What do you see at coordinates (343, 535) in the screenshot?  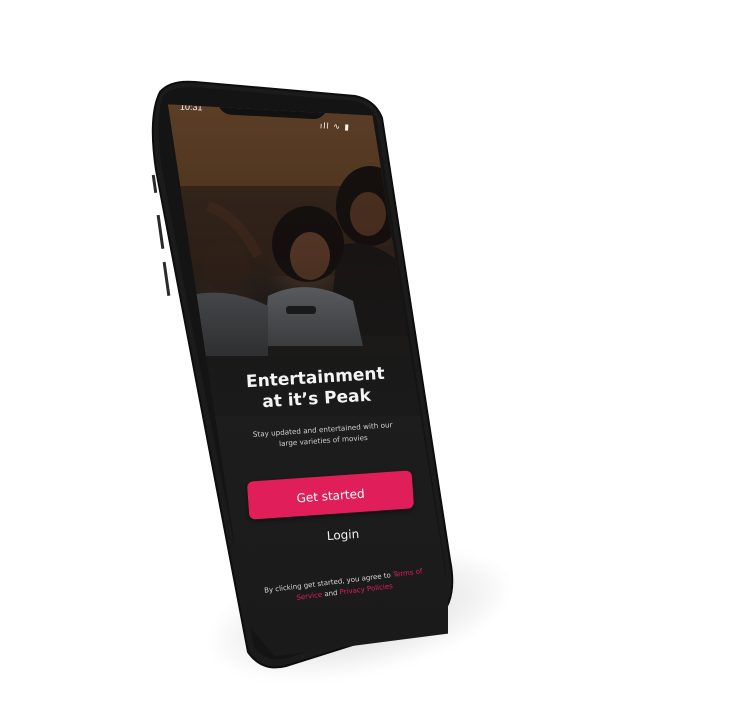 I see `login-link: Login` at bounding box center [343, 535].